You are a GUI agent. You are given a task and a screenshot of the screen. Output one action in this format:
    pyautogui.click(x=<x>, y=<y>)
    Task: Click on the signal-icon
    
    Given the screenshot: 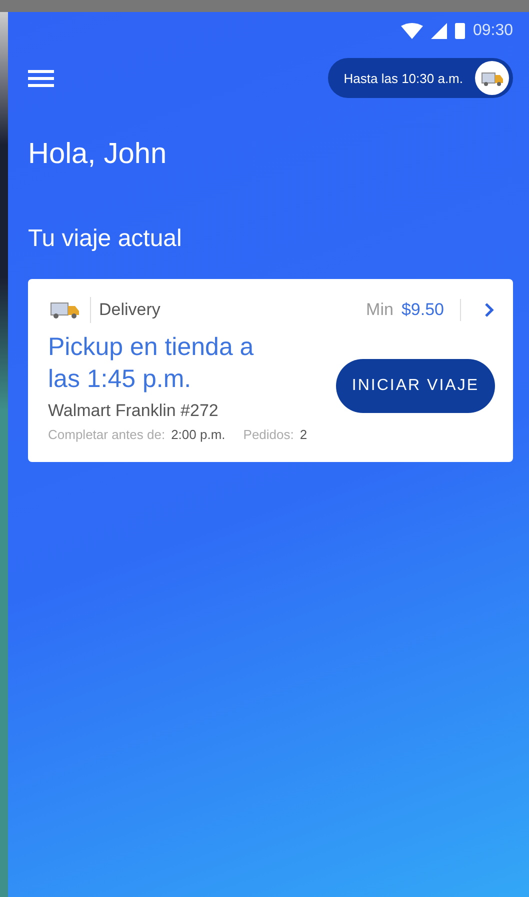 What is the action you would take?
    pyautogui.click(x=438, y=31)
    